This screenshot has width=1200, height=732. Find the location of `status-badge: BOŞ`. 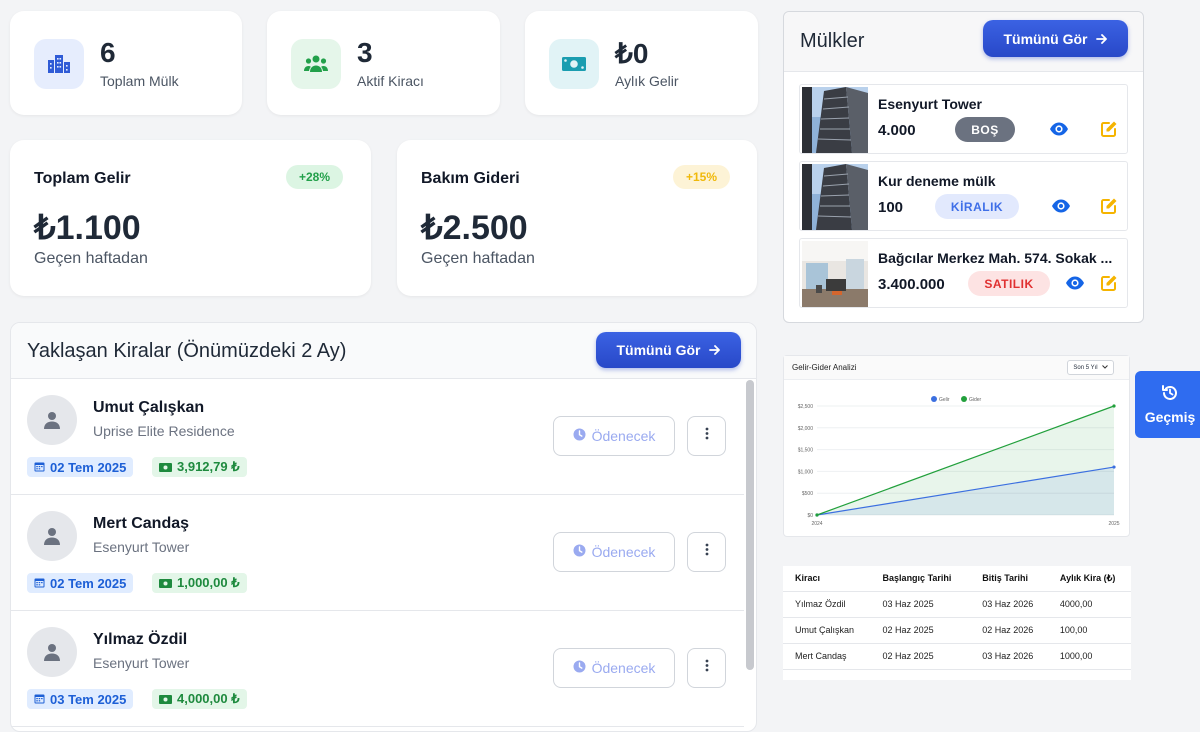

status-badge: BOŞ is located at coordinates (985, 129).